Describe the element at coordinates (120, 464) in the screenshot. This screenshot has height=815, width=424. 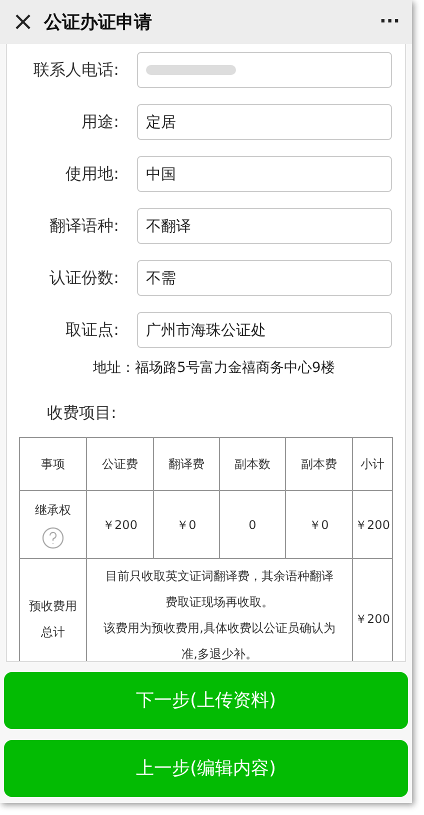
I see `table-header-cell: 公证费` at that location.